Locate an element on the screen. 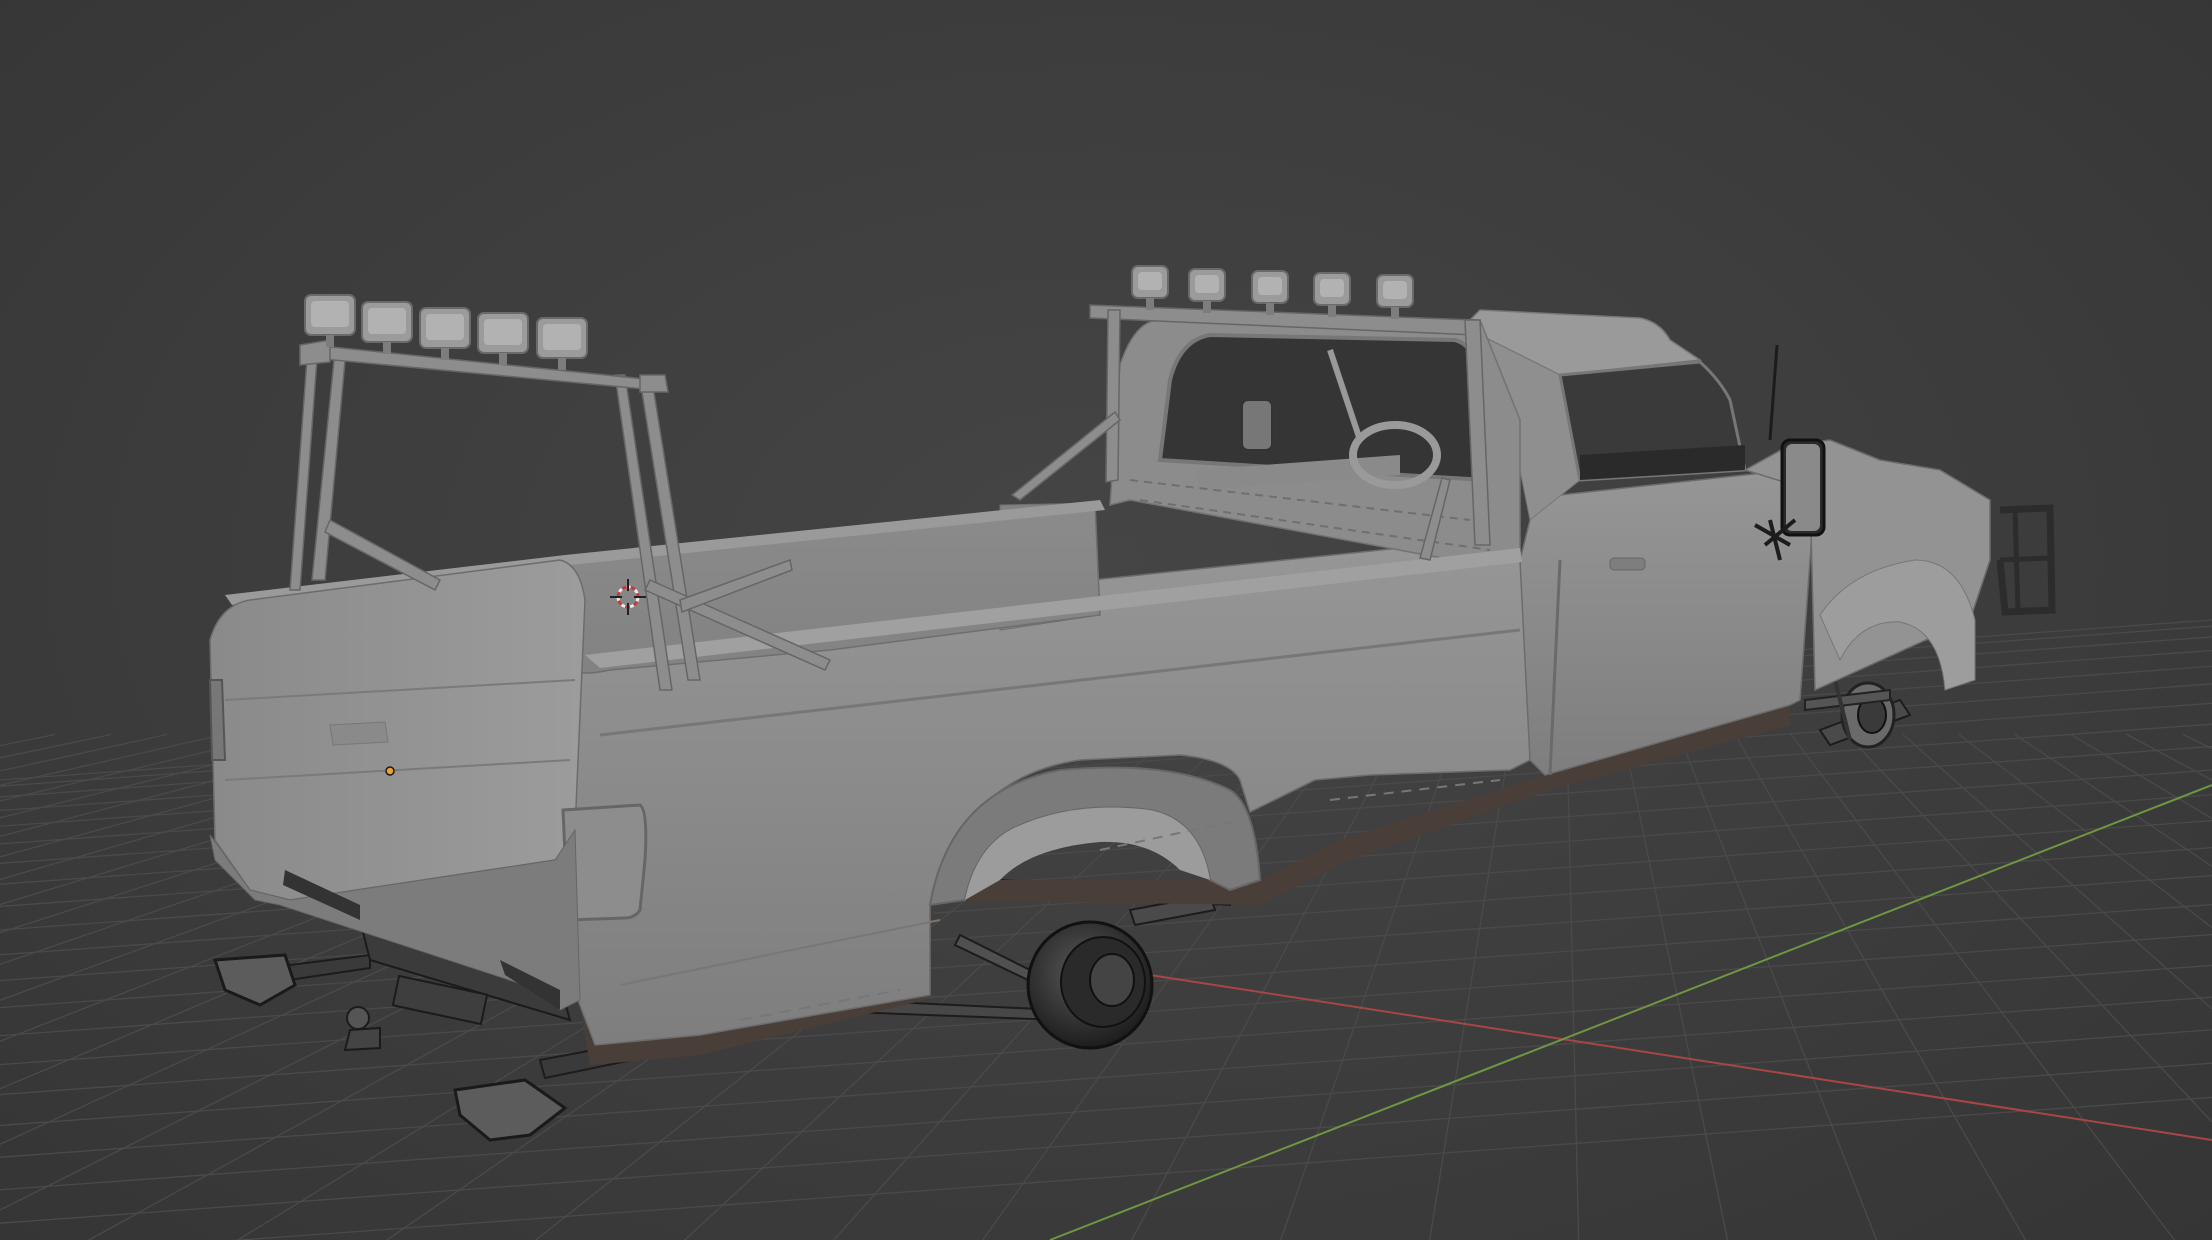  rear-wheel-hub is located at coordinates (1090, 985).